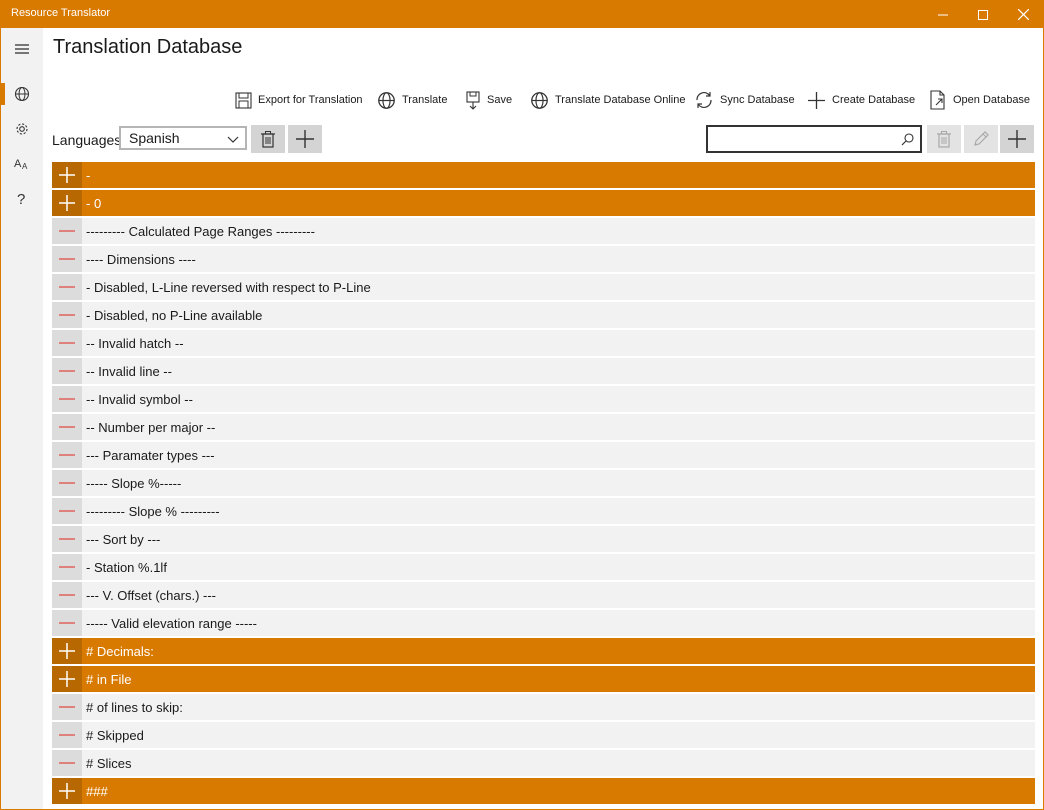 Image resolution: width=1044 pixels, height=810 pixels. I want to click on sidebar-item-font: A A, so click(22, 163).